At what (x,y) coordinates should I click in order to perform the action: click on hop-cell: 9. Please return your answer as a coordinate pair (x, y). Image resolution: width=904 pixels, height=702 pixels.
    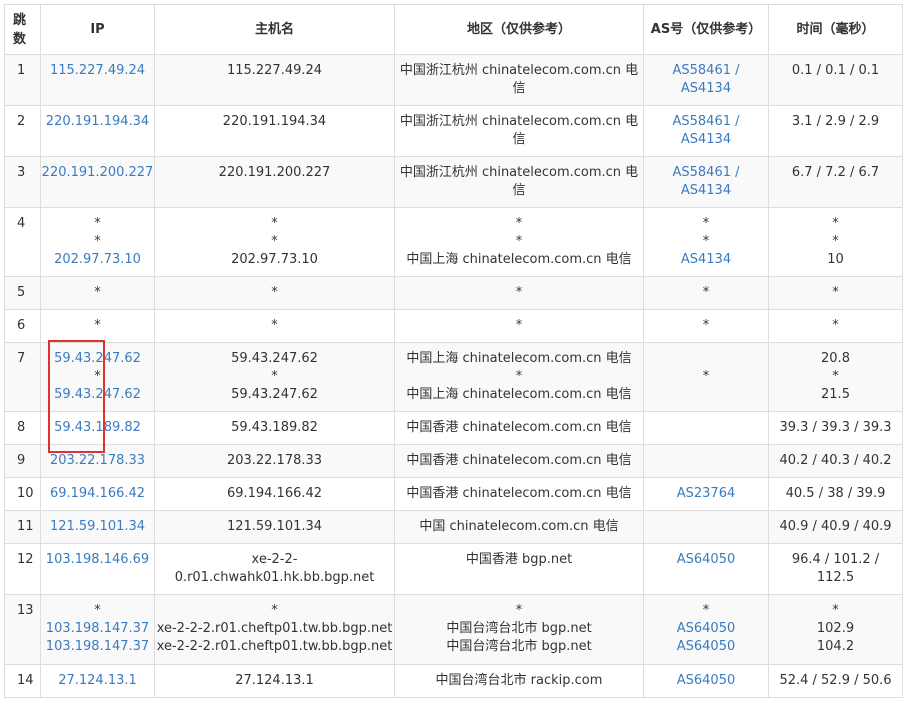
    Looking at the image, I should click on (22, 461).